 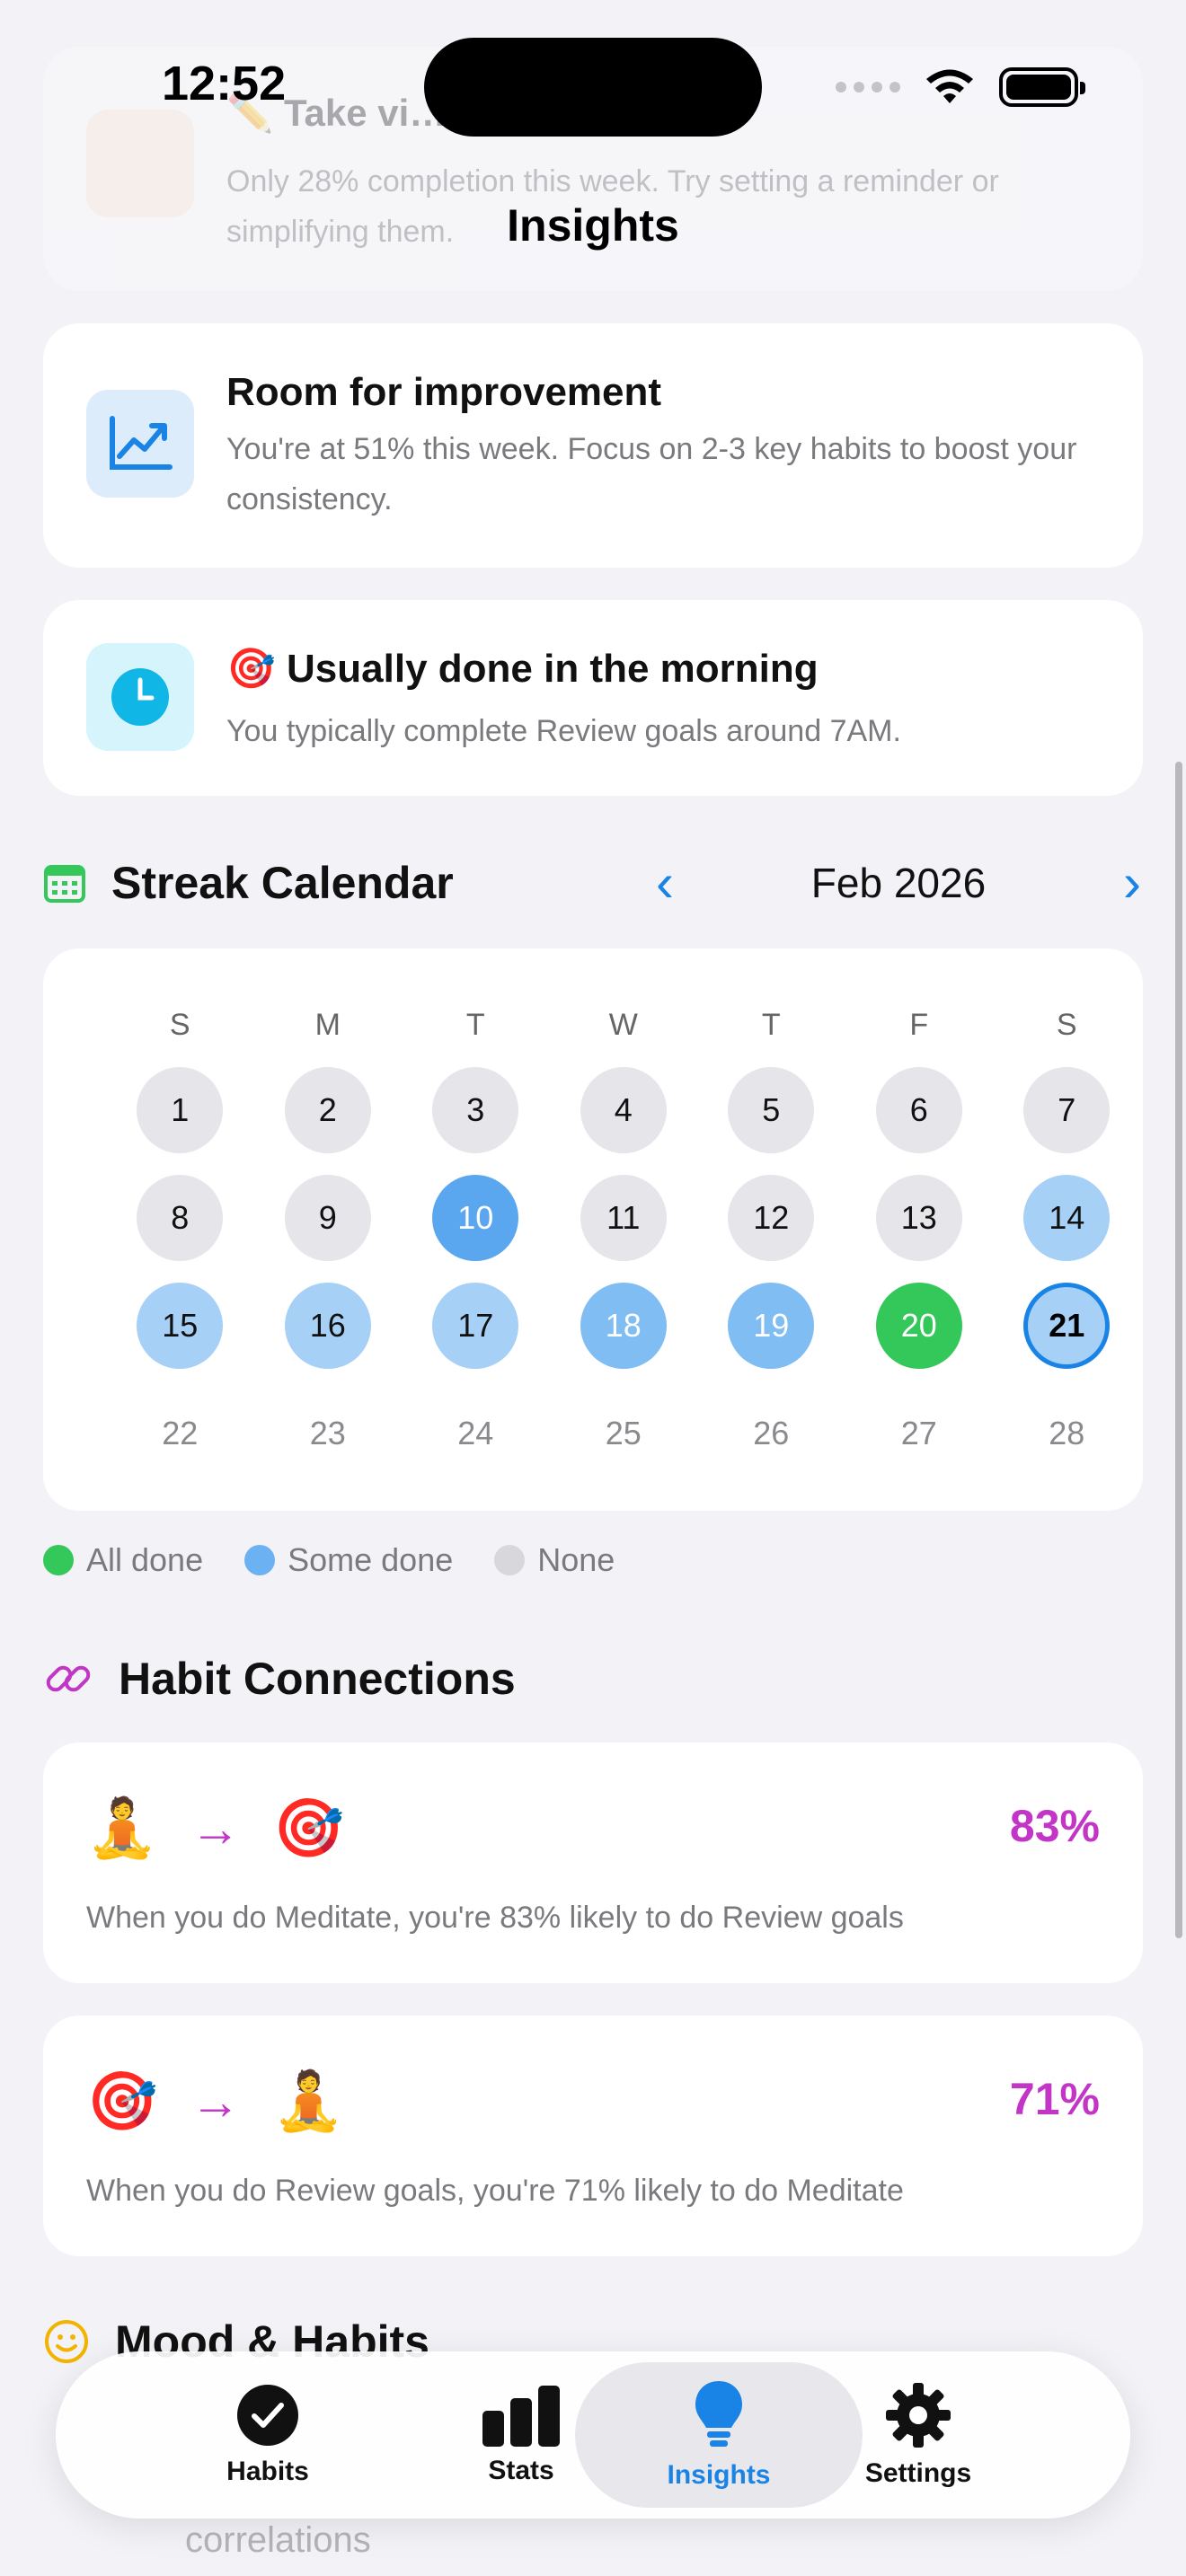 I want to click on calendar-week-row: 1234567, so click(x=623, y=1110).